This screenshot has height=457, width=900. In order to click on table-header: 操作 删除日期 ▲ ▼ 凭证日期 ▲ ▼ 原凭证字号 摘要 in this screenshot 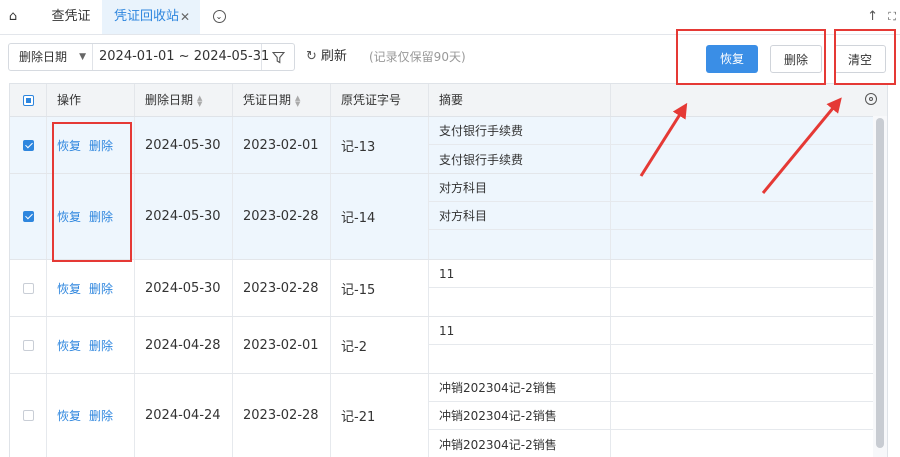, I will do `click(448, 100)`.